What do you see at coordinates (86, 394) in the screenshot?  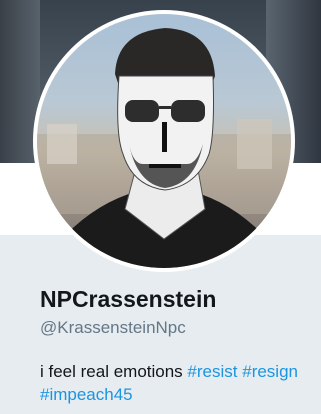 I see `hashtag-link-impeach45: #impeach45` at bounding box center [86, 394].